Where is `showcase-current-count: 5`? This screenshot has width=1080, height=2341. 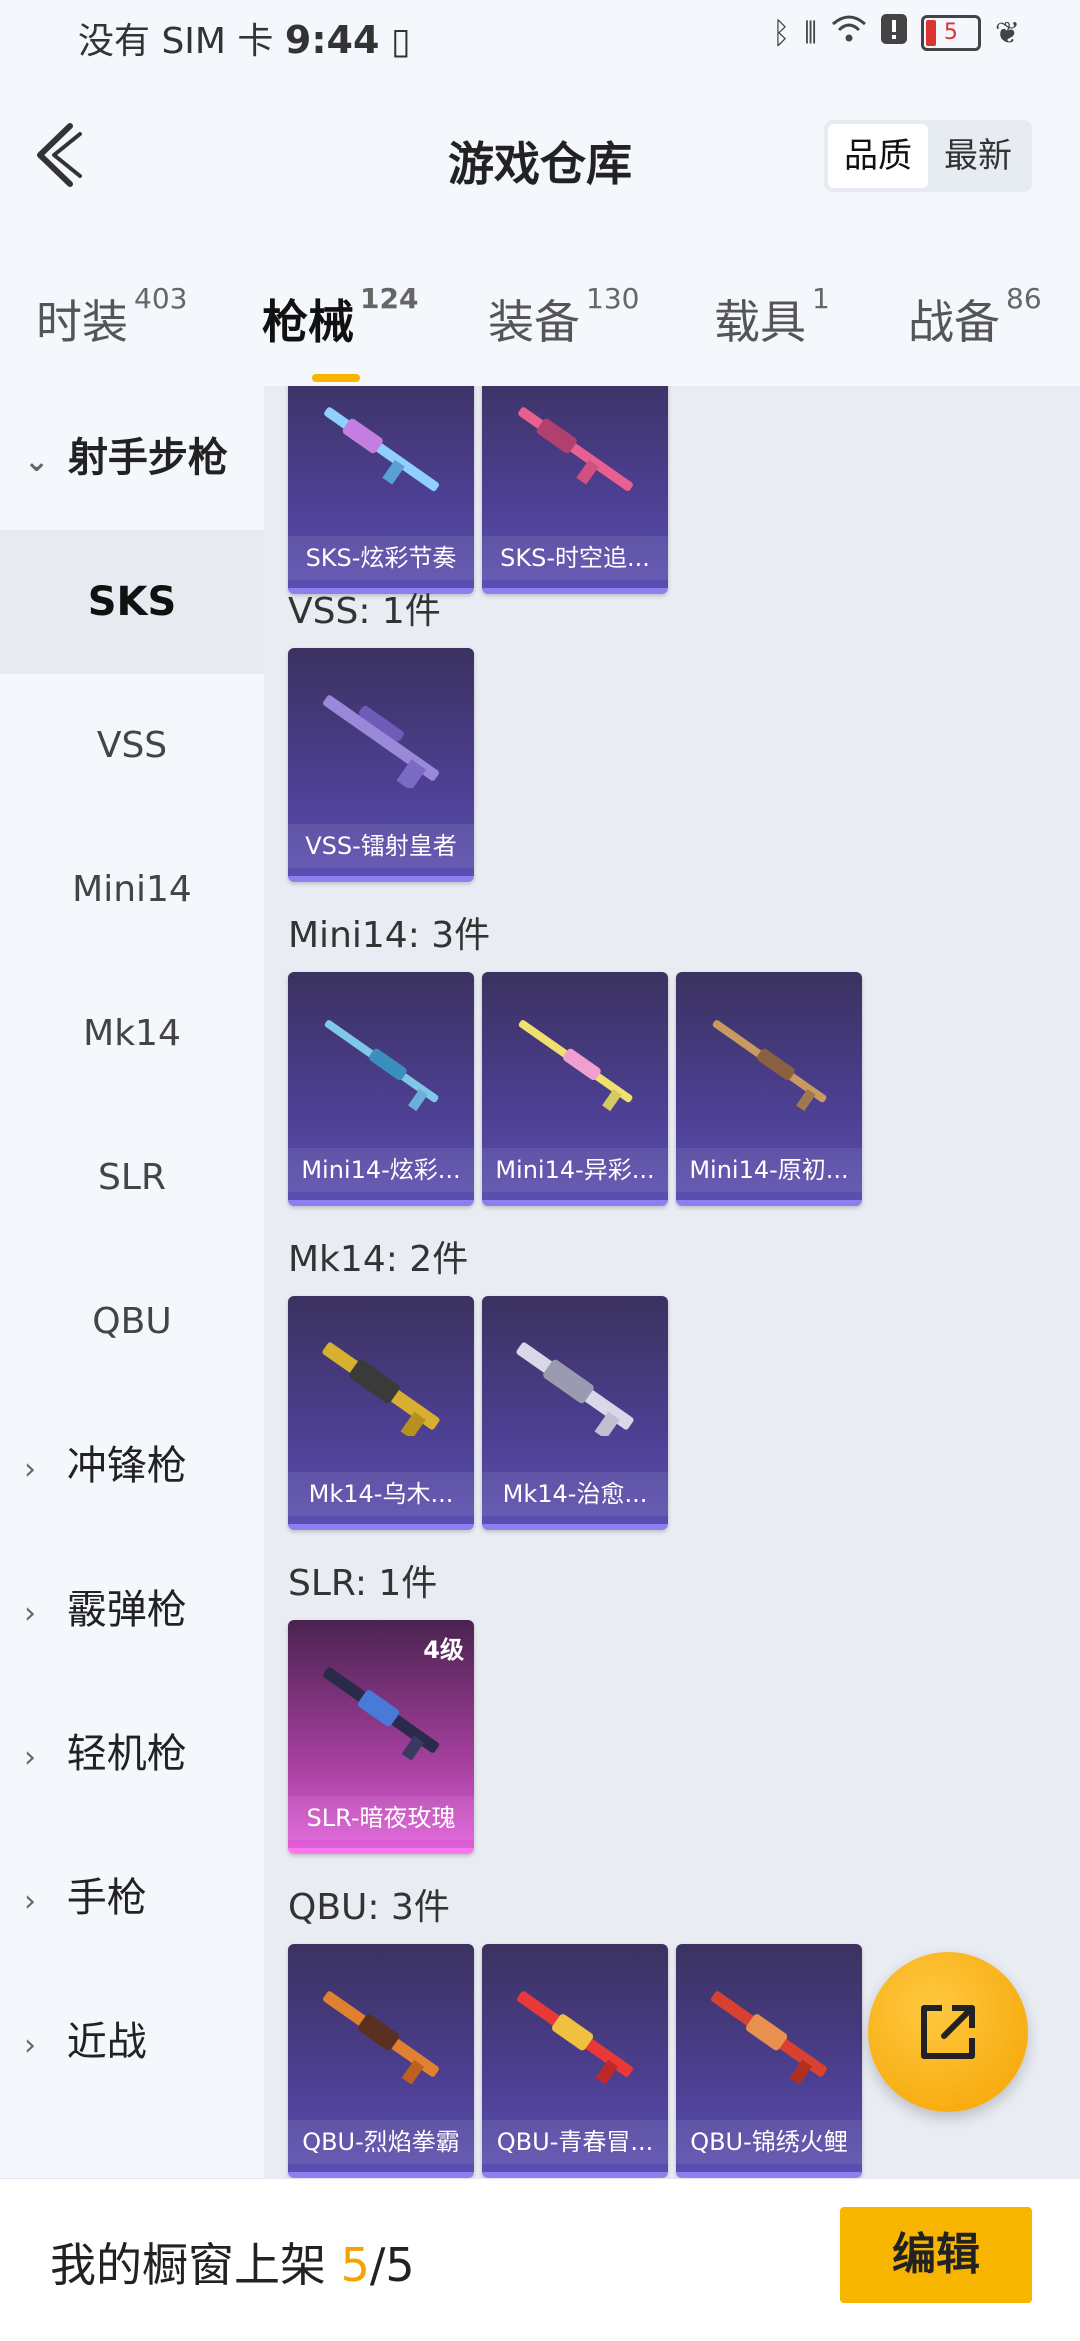
showcase-current-count: 5 is located at coordinates (355, 2265).